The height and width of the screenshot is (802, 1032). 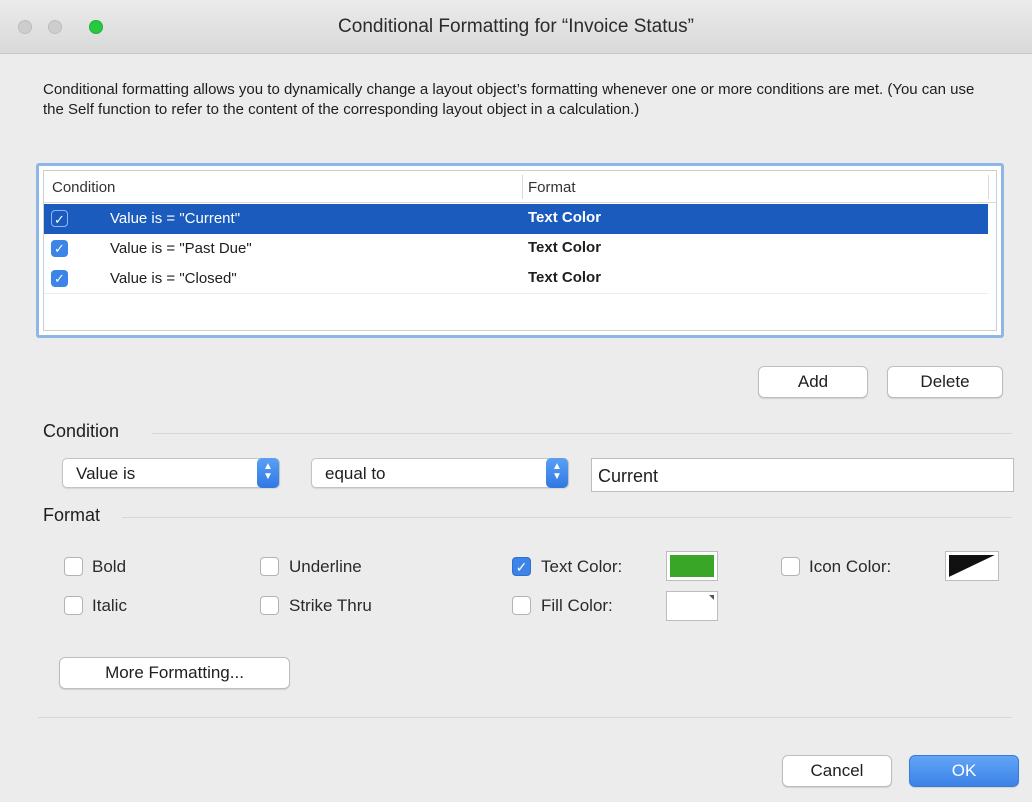 What do you see at coordinates (83, 187) in the screenshot?
I see `column-header-condition: Condition` at bounding box center [83, 187].